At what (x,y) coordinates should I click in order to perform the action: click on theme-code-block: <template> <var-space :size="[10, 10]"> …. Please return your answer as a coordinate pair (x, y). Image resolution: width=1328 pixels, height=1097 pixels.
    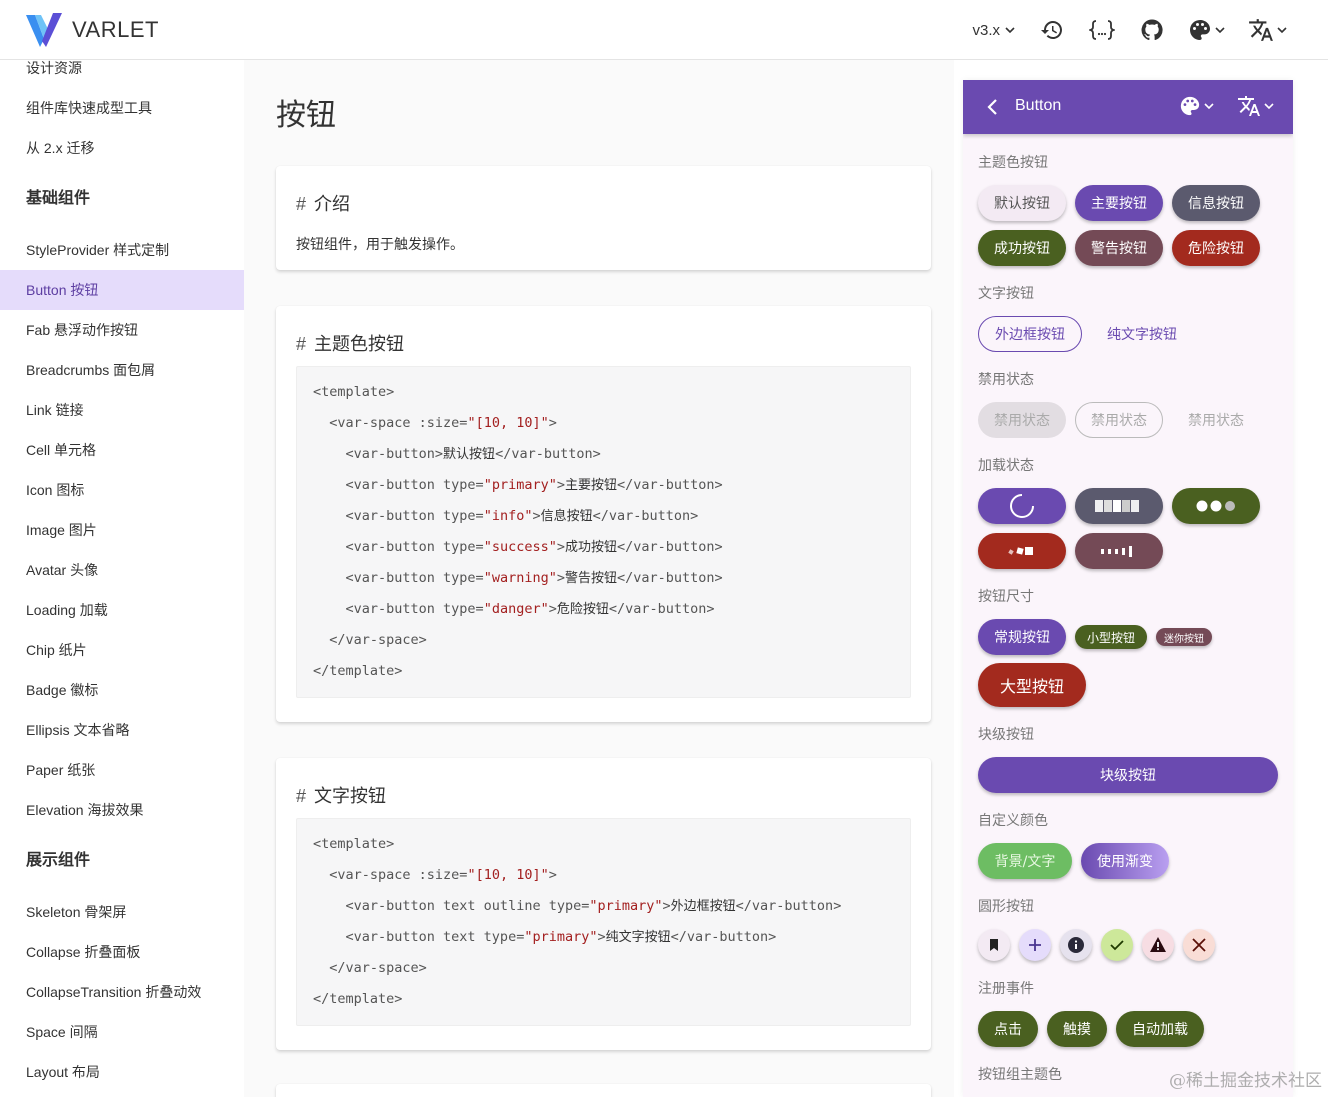
    Looking at the image, I should click on (603, 532).